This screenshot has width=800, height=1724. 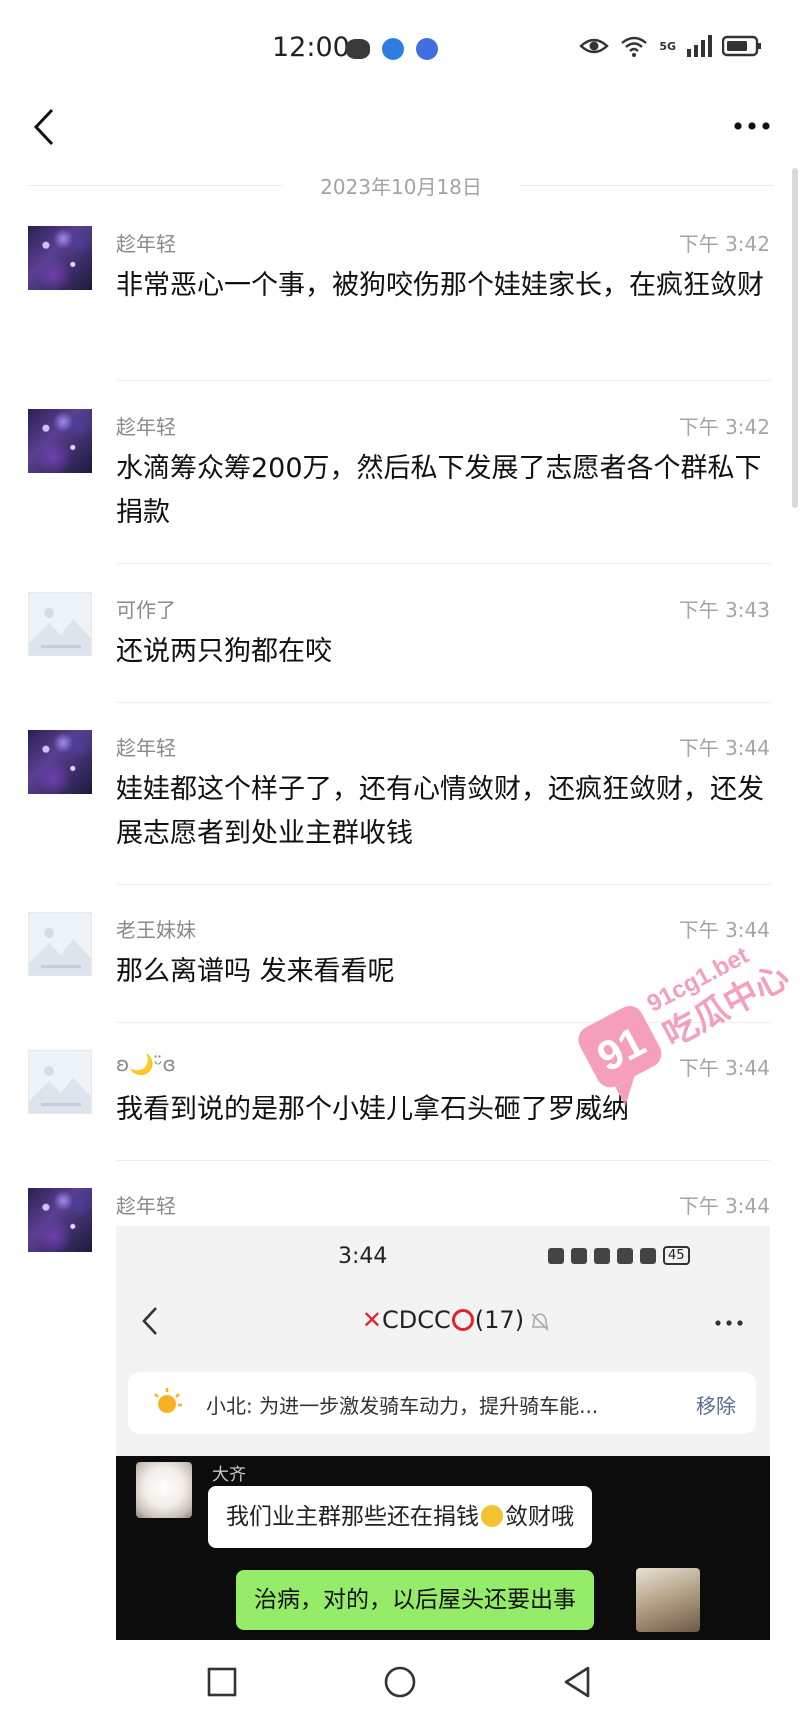 What do you see at coordinates (45, 127) in the screenshot?
I see `back-chevron-icon` at bounding box center [45, 127].